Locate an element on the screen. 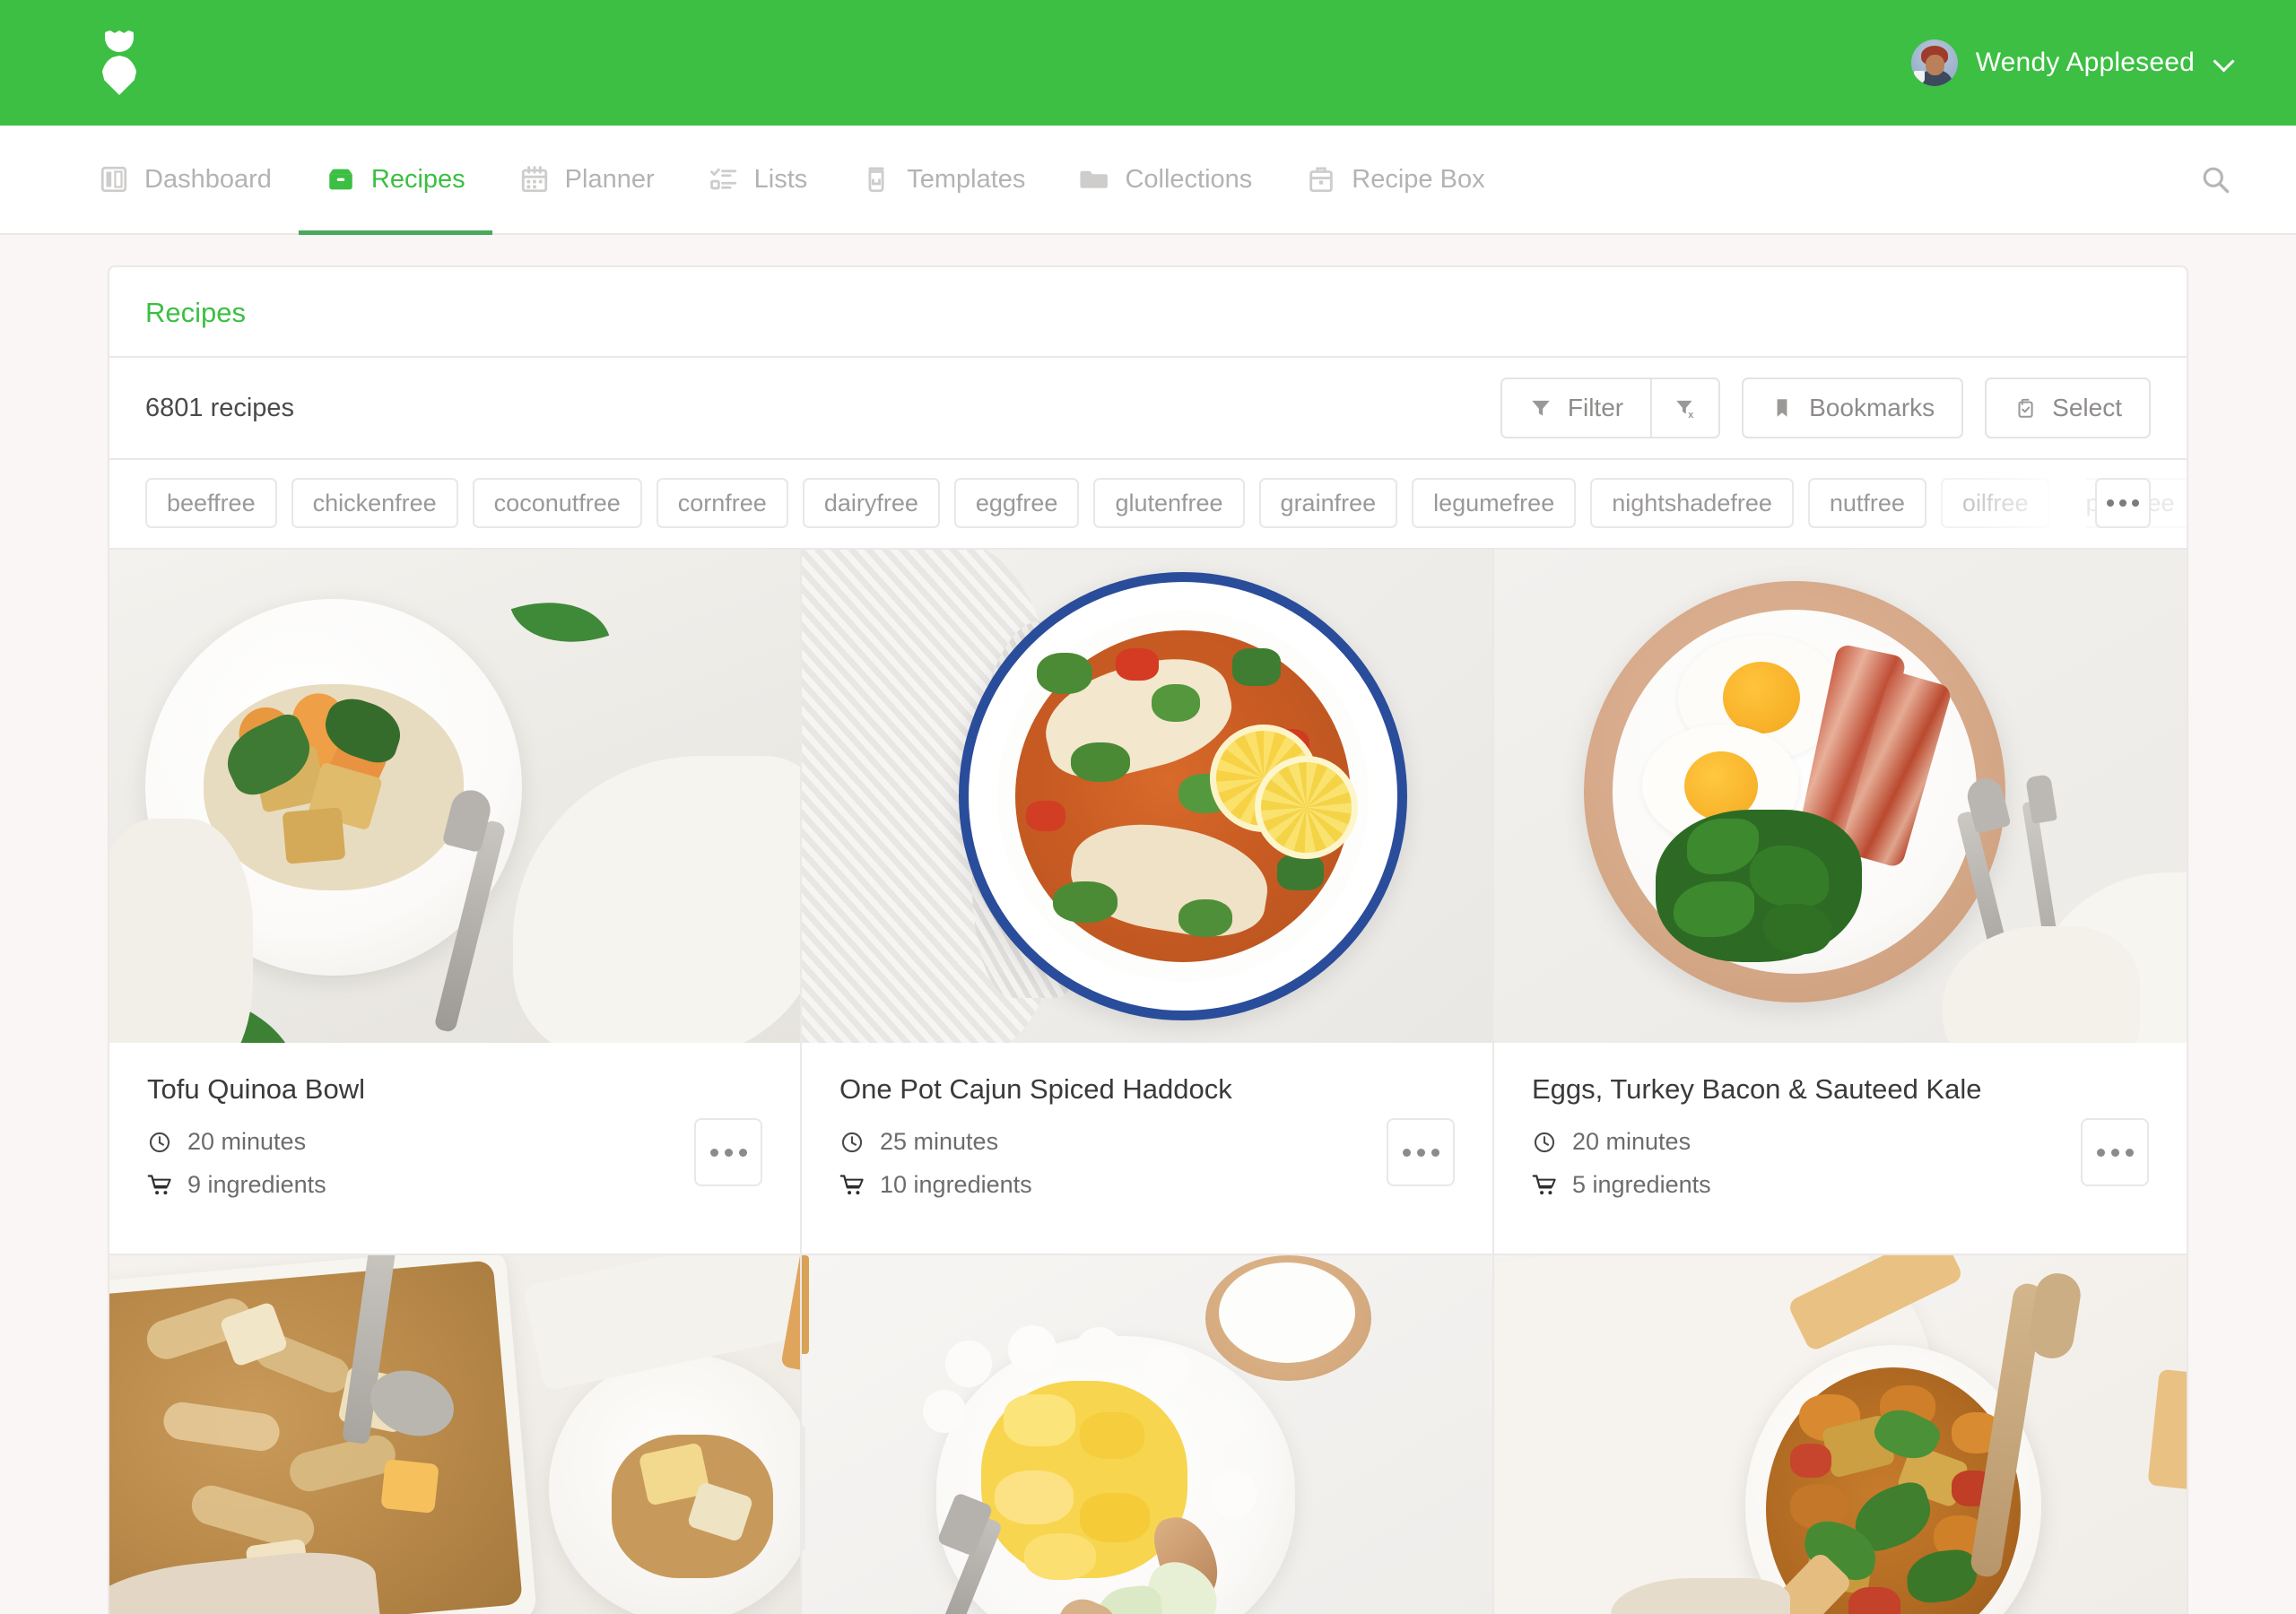 This screenshot has width=2296, height=1614. logo-bulb is located at coordinates (119, 75).